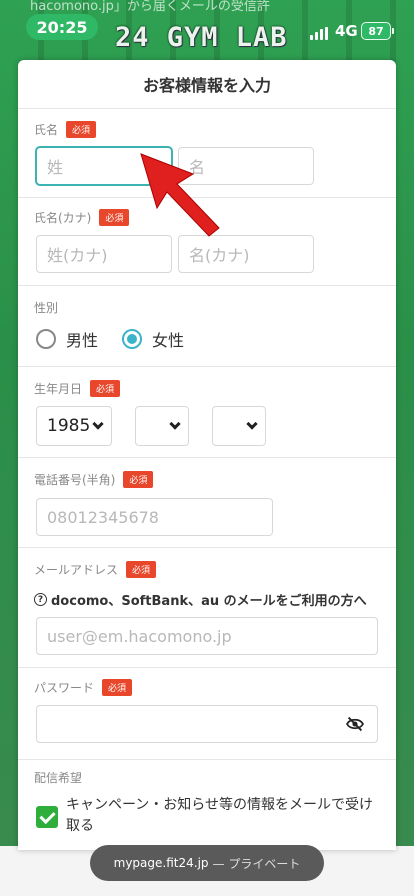 This screenshot has width=414, height=896. What do you see at coordinates (46, 308) in the screenshot?
I see `gender-label: 性別` at bounding box center [46, 308].